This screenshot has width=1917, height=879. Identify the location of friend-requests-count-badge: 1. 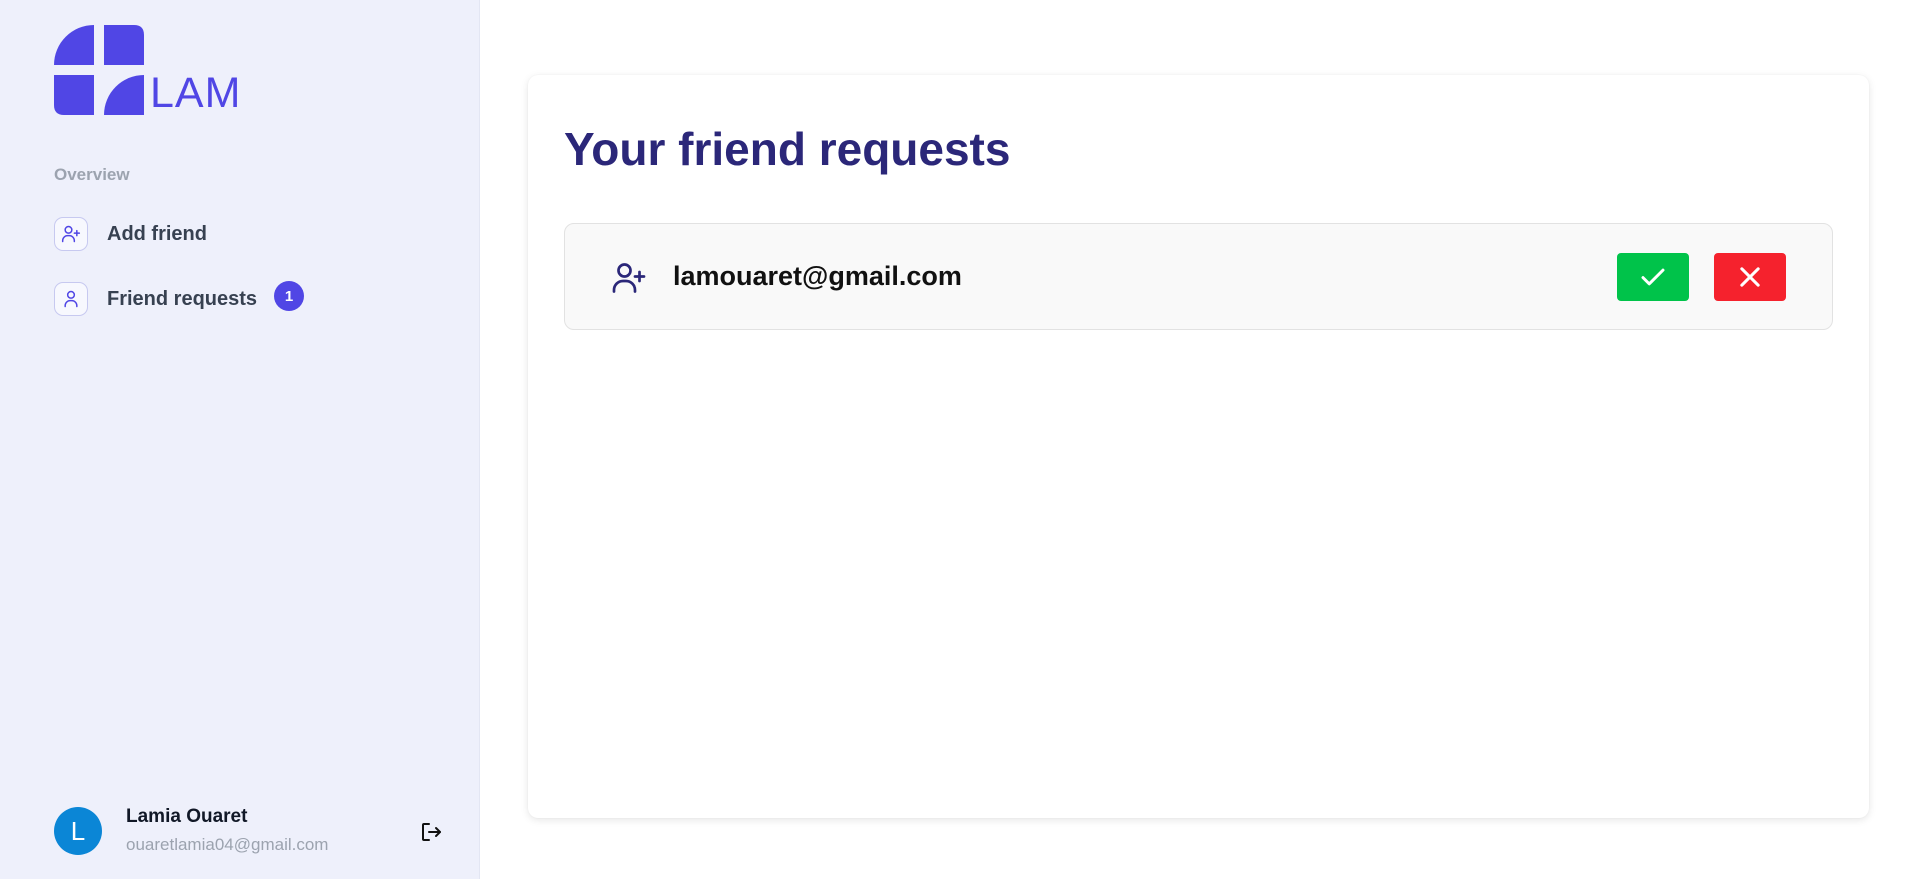
(289, 296).